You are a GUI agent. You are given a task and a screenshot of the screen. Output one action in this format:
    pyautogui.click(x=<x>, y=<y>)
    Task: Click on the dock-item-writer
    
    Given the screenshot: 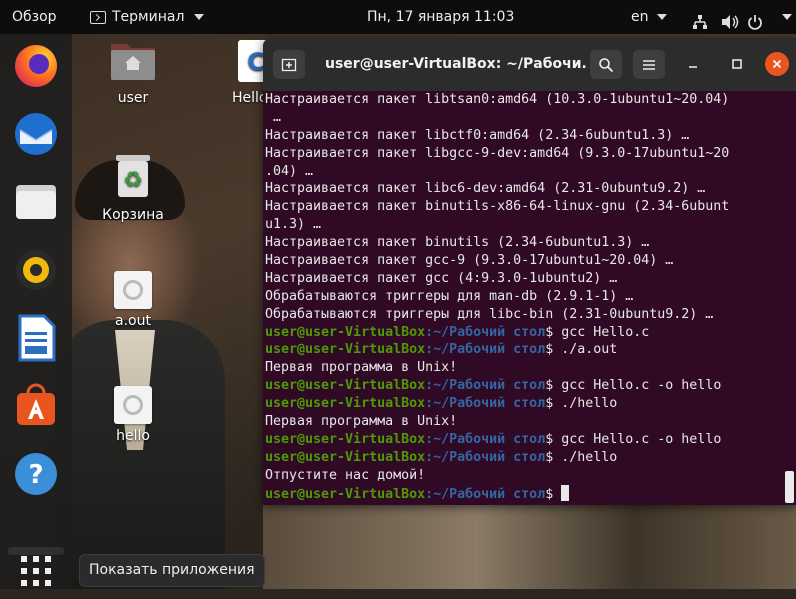 What is the action you would take?
    pyautogui.click(x=36, y=338)
    